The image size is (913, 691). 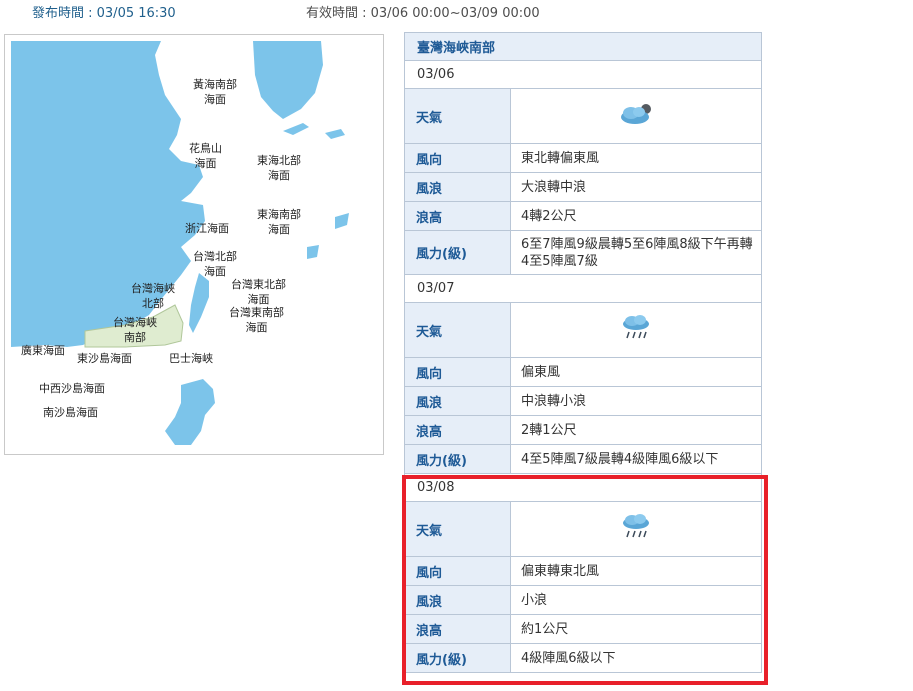 I want to click on map-label-xisha: 中西沙島海面, so click(x=72, y=388).